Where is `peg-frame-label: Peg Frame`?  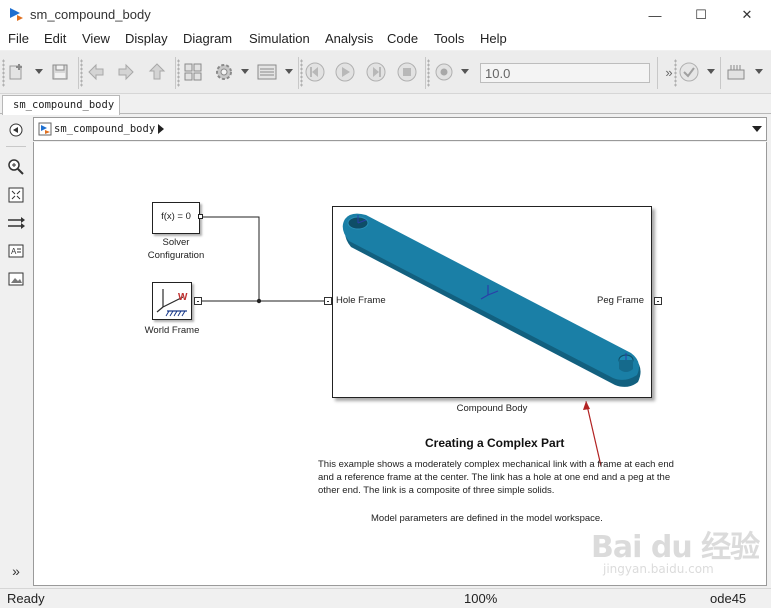 peg-frame-label: Peg Frame is located at coordinates (620, 300).